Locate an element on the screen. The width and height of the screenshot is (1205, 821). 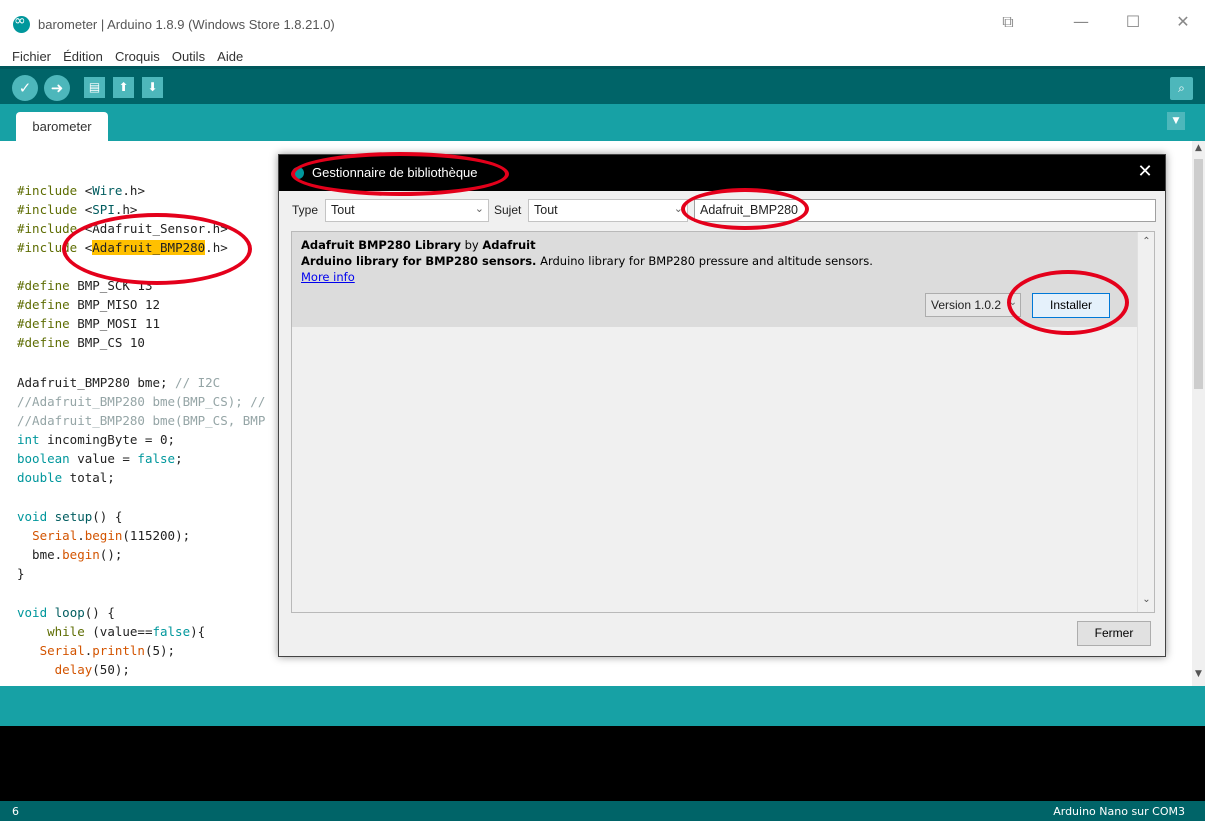
library-by: by is located at coordinates (471, 245).